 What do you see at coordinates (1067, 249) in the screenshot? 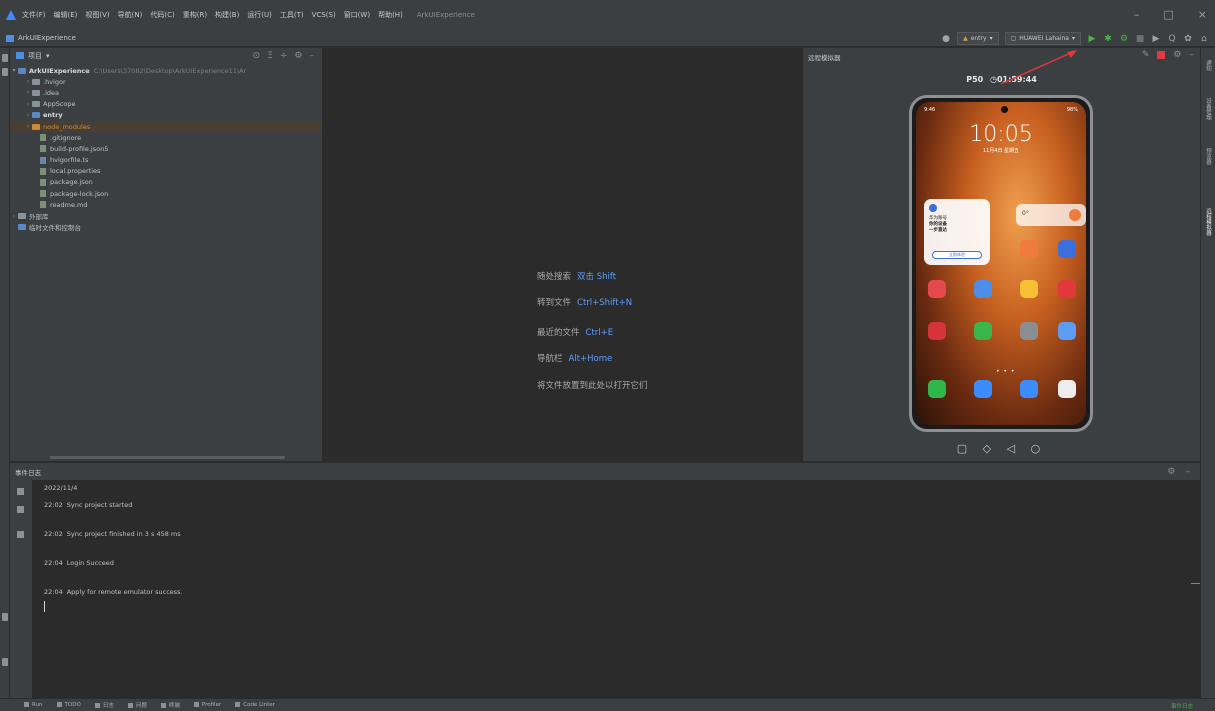
I see `music-app-icon` at bounding box center [1067, 249].